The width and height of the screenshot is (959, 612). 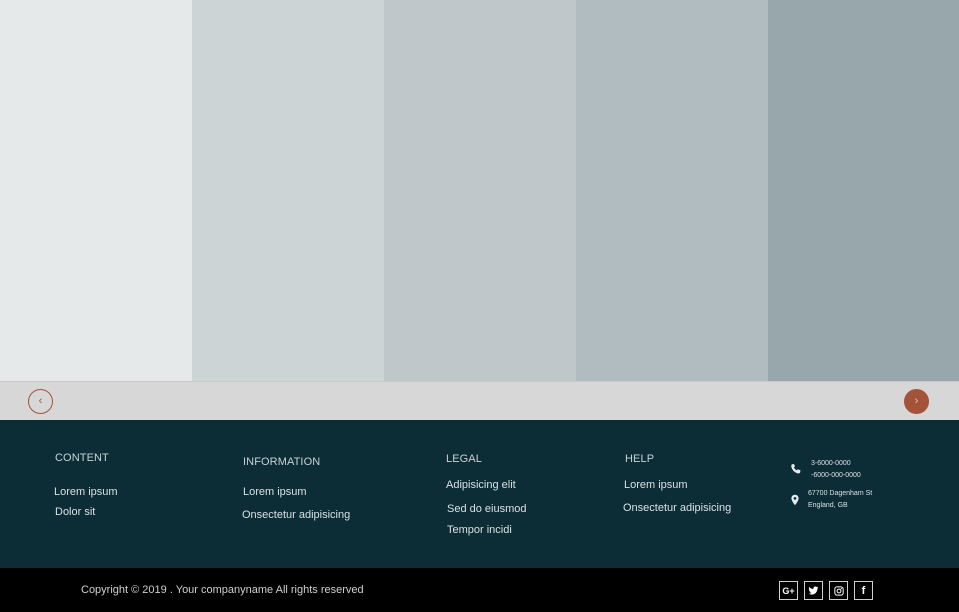 I want to click on address-line: 67700 Dagenham St, so click(x=840, y=493).